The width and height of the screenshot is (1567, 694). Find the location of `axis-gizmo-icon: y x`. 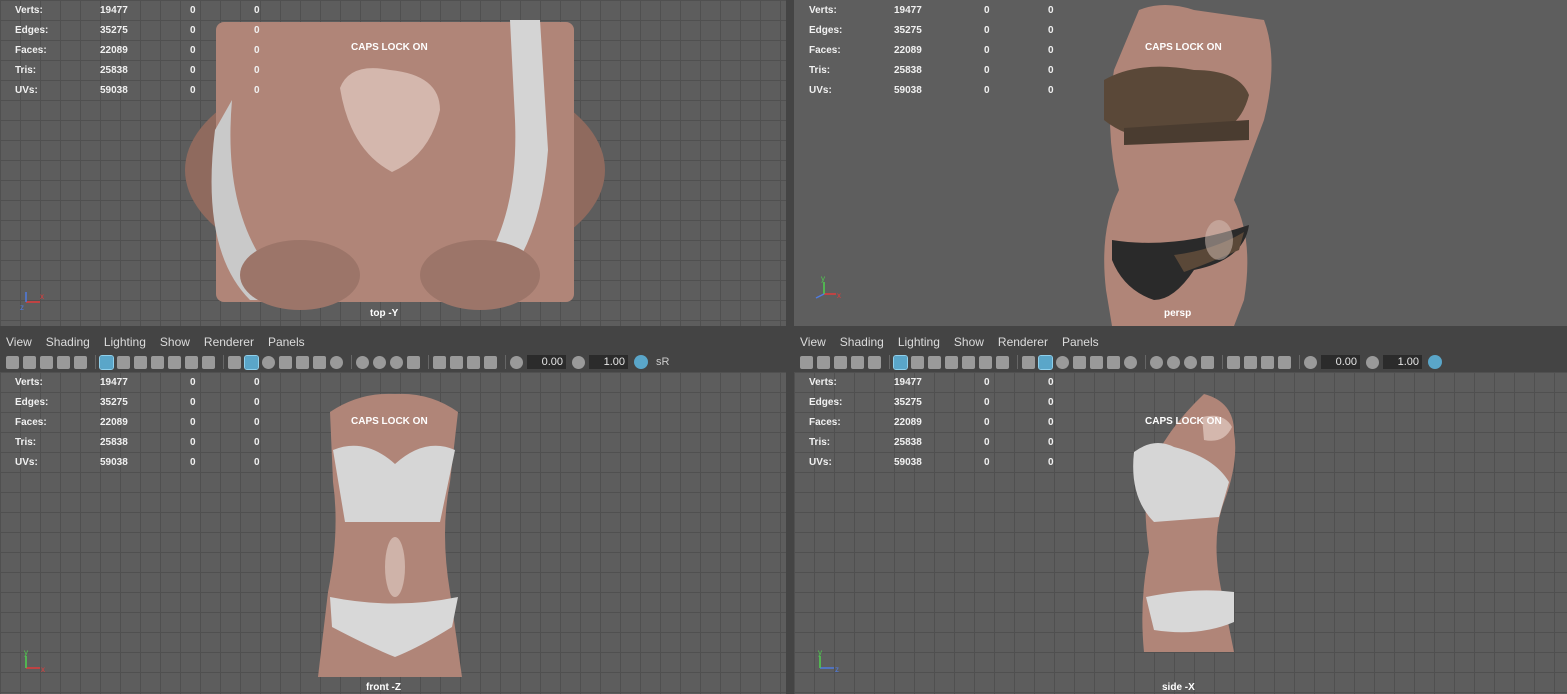

axis-gizmo-icon: y x is located at coordinates (828, 288).